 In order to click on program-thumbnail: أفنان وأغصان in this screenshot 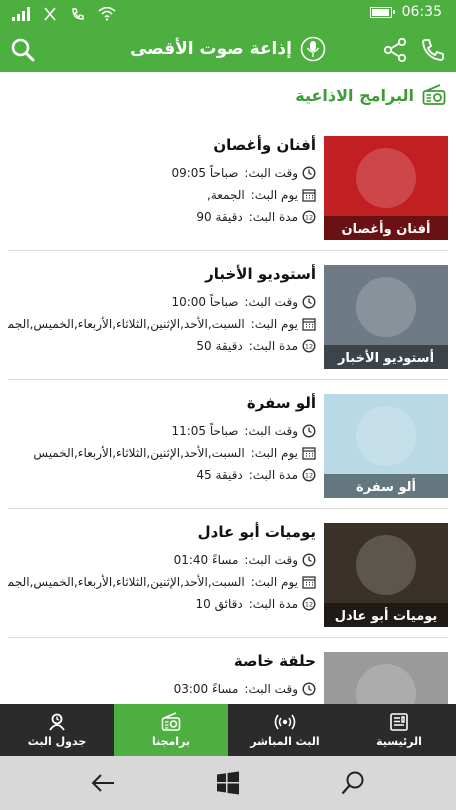, I will do `click(386, 188)`.